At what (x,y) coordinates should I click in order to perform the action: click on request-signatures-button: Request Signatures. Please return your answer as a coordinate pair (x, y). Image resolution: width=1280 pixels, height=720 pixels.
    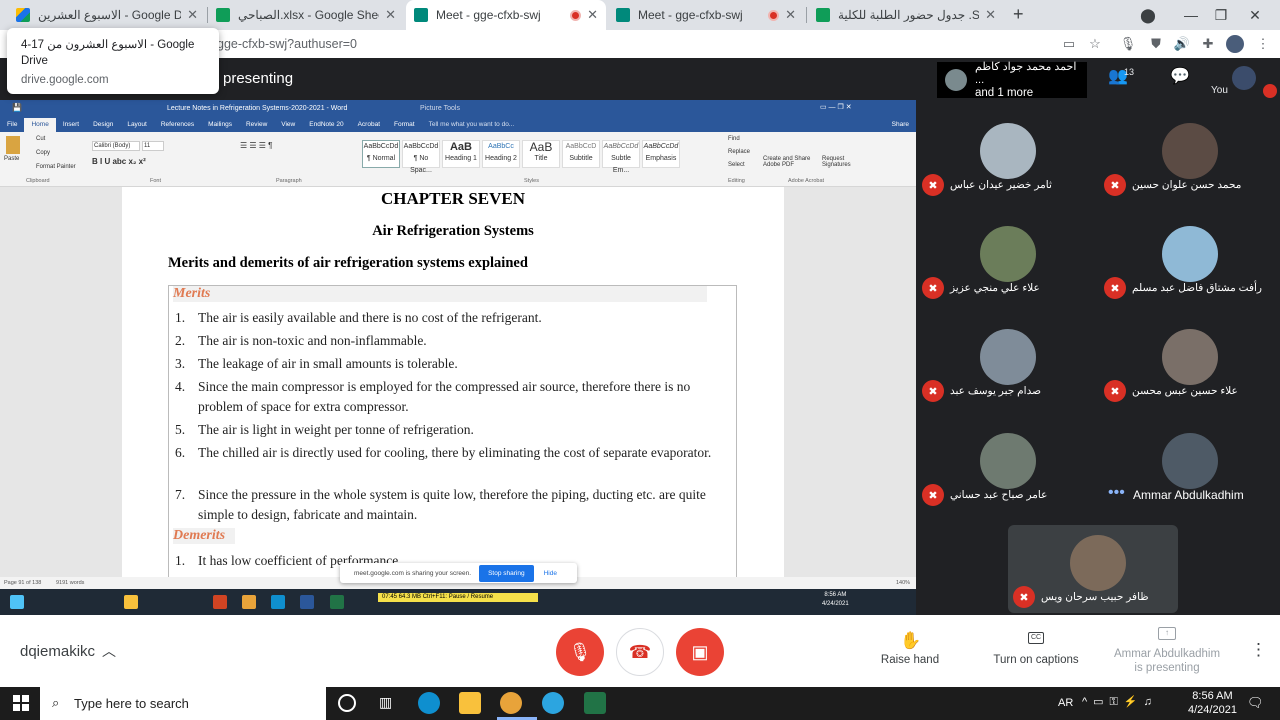
    Looking at the image, I should click on (840, 162).